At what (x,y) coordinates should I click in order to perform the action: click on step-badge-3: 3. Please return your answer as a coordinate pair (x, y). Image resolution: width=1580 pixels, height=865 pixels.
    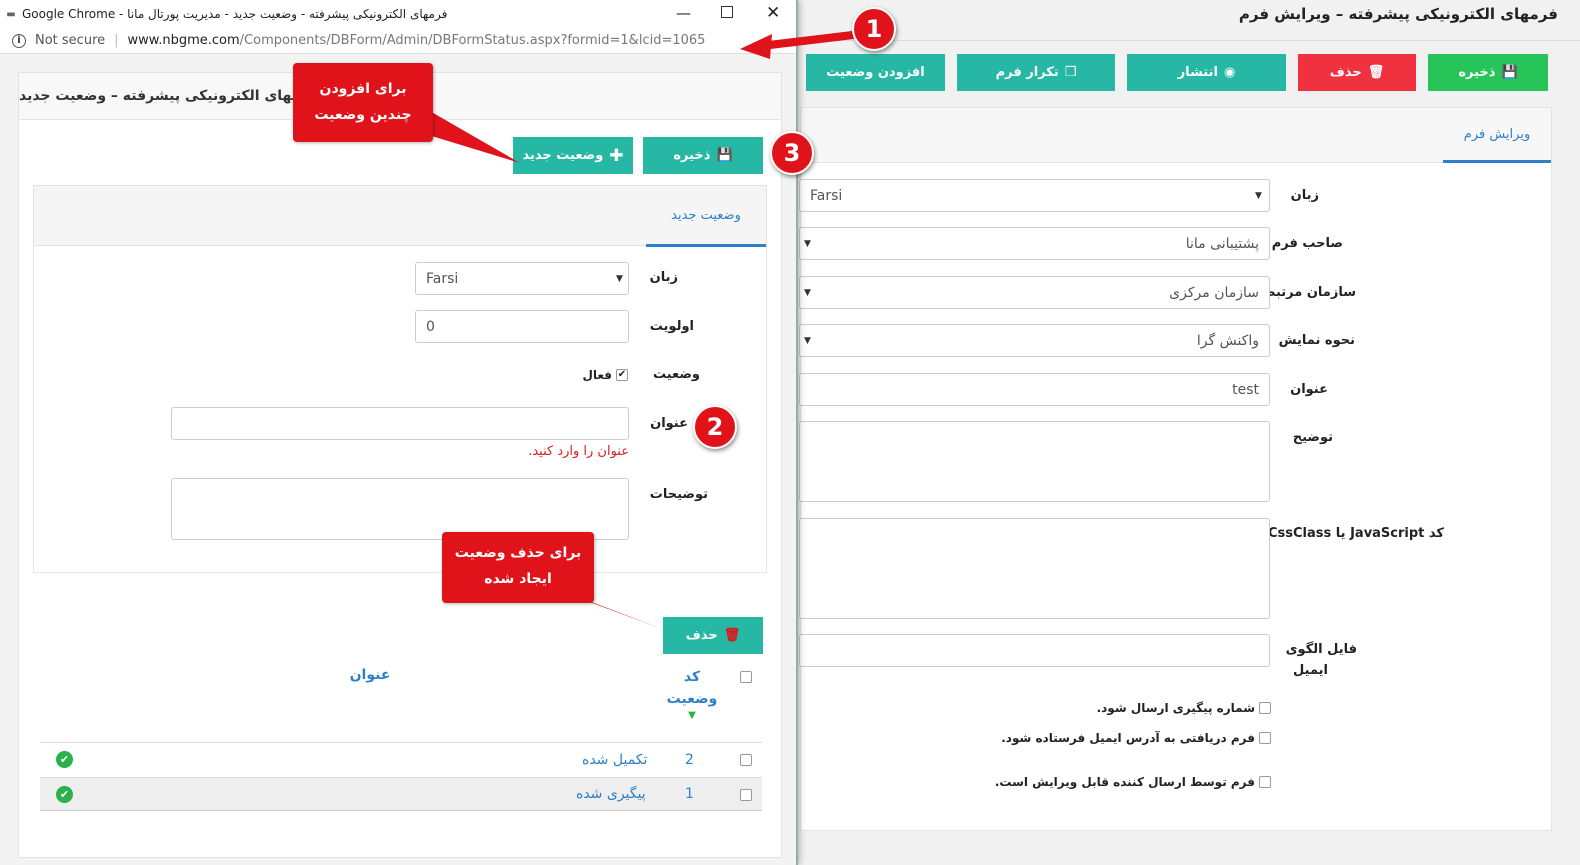
    Looking at the image, I should click on (792, 153).